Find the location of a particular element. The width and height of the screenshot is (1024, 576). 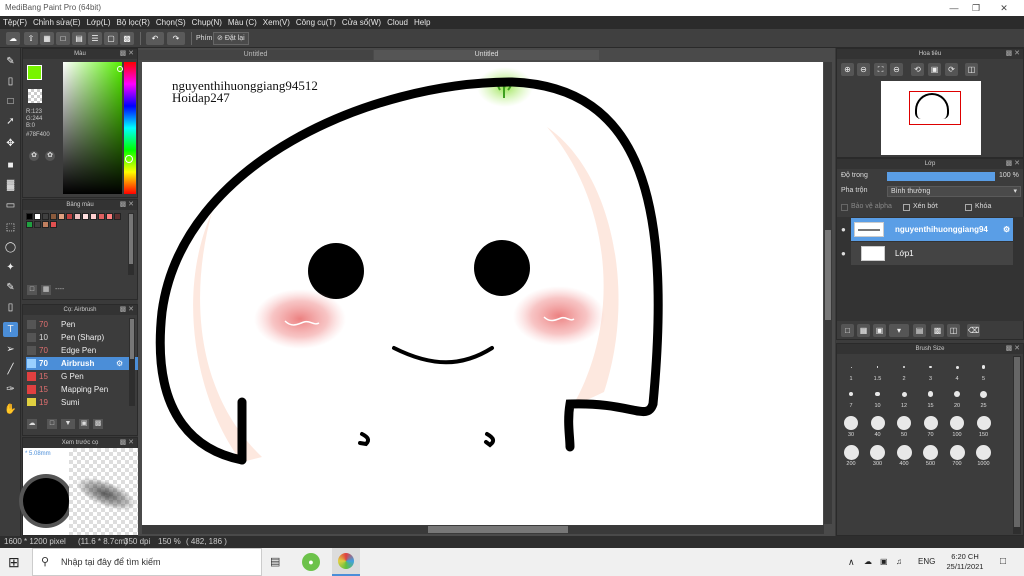

menu-view: Xem(V) is located at coordinates (276, 22).